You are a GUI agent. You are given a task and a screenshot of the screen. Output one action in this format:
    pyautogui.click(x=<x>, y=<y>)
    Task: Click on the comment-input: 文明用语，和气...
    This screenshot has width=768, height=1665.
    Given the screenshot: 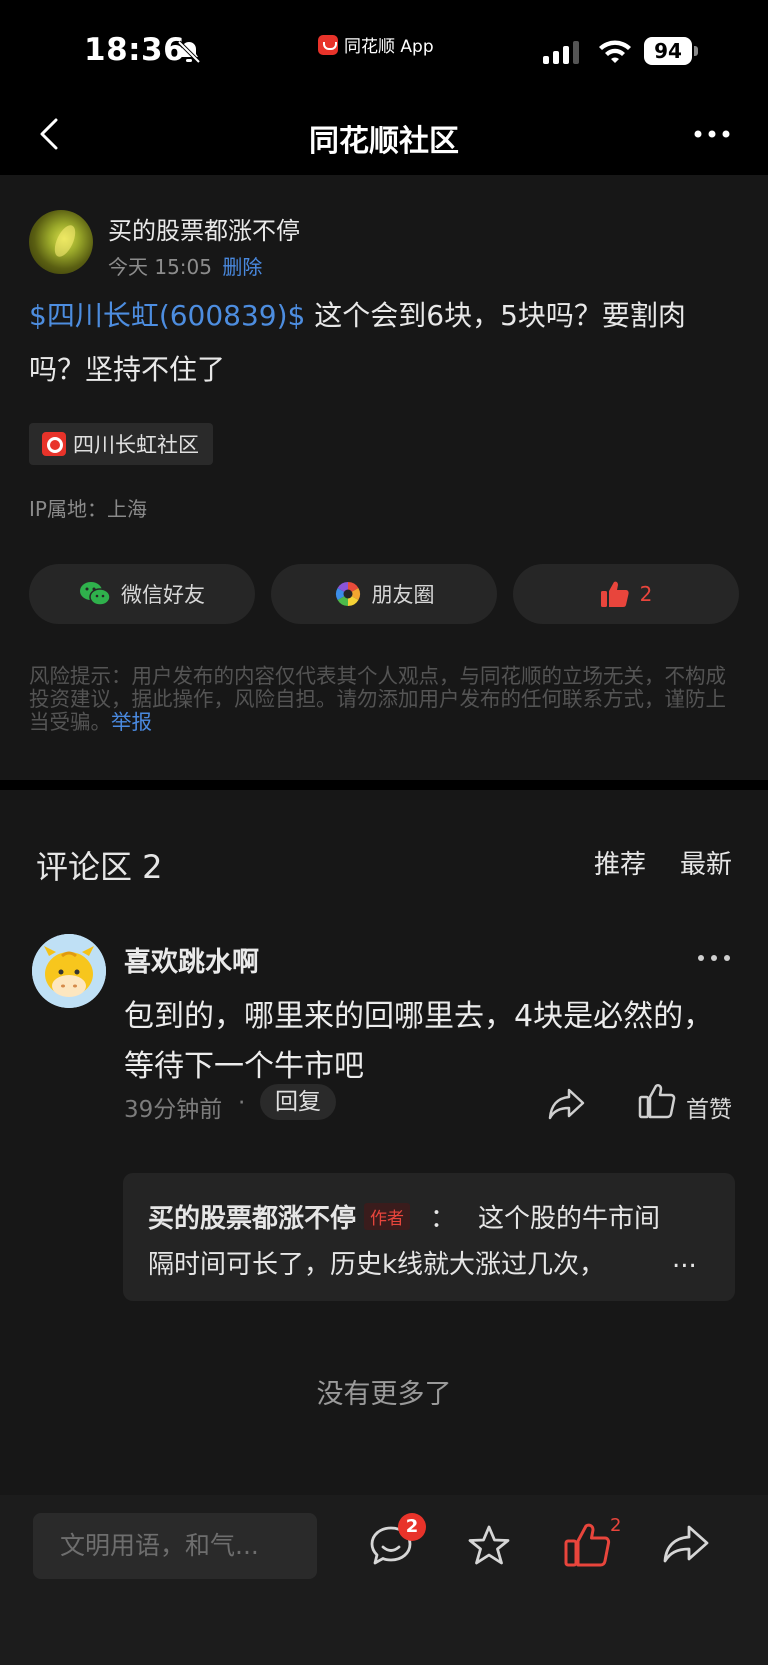 What is the action you would take?
    pyautogui.click(x=175, y=1546)
    